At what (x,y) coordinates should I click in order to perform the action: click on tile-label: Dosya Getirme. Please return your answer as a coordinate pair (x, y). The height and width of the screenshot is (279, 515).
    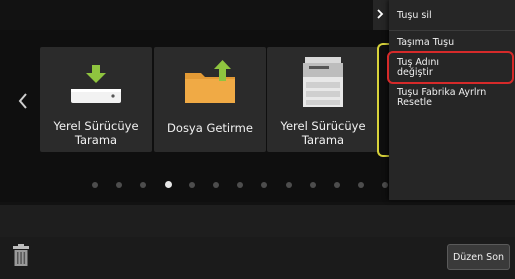
    Looking at the image, I should click on (210, 128).